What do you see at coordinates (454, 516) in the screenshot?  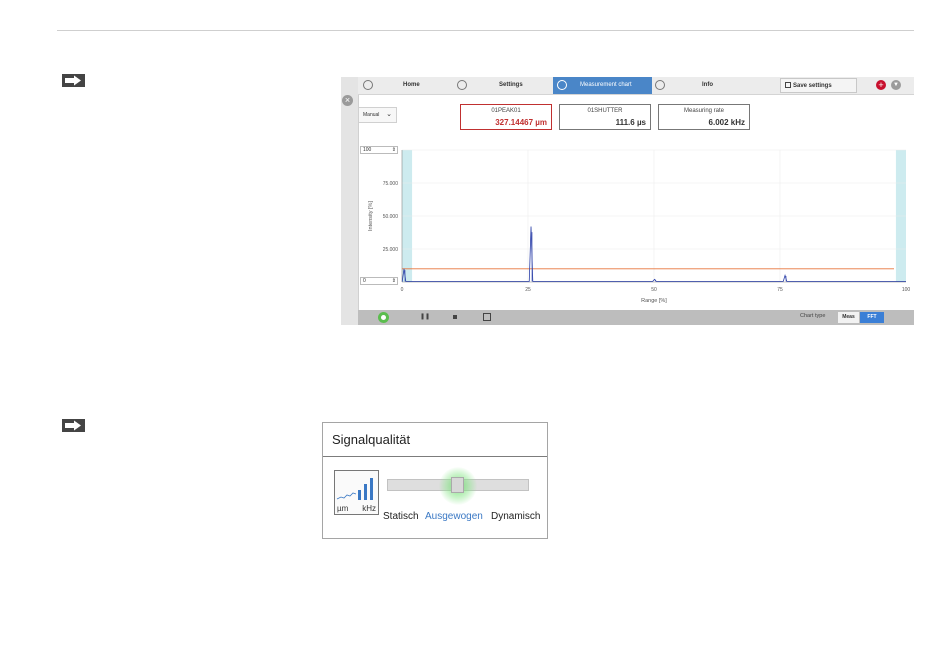 I see `option-ausgewogen: Ausgewogen` at bounding box center [454, 516].